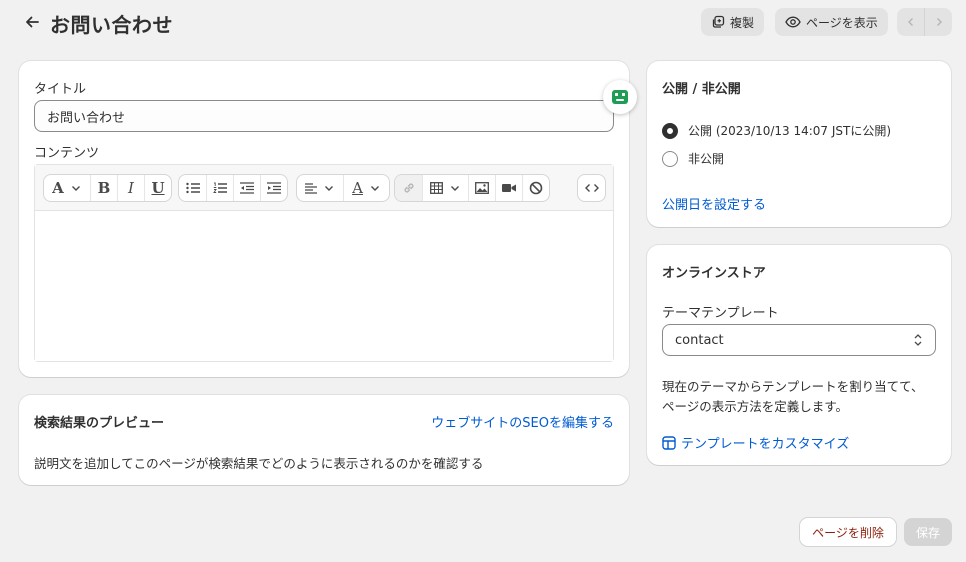  I want to click on text-style-dropdown: A, so click(67, 188).